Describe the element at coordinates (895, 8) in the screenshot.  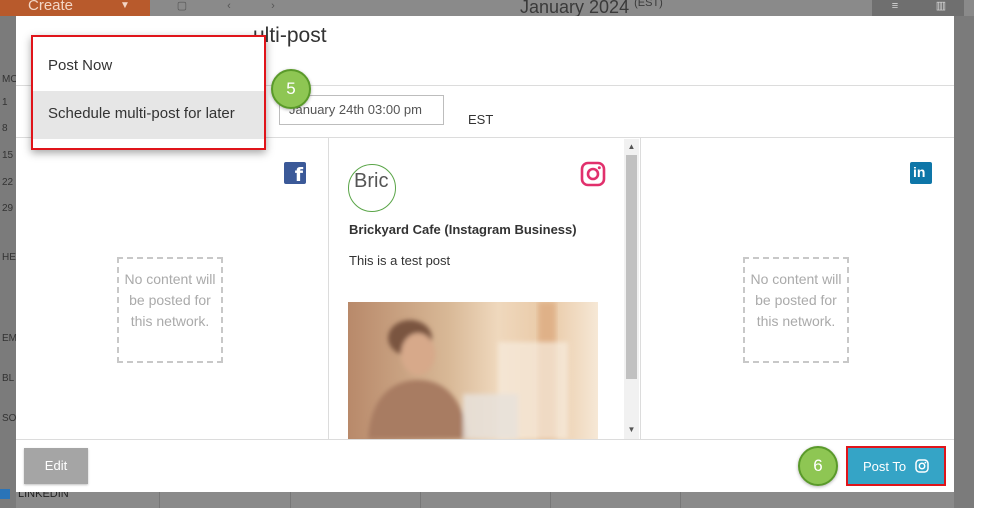
I see `list-view-button: ≡` at that location.